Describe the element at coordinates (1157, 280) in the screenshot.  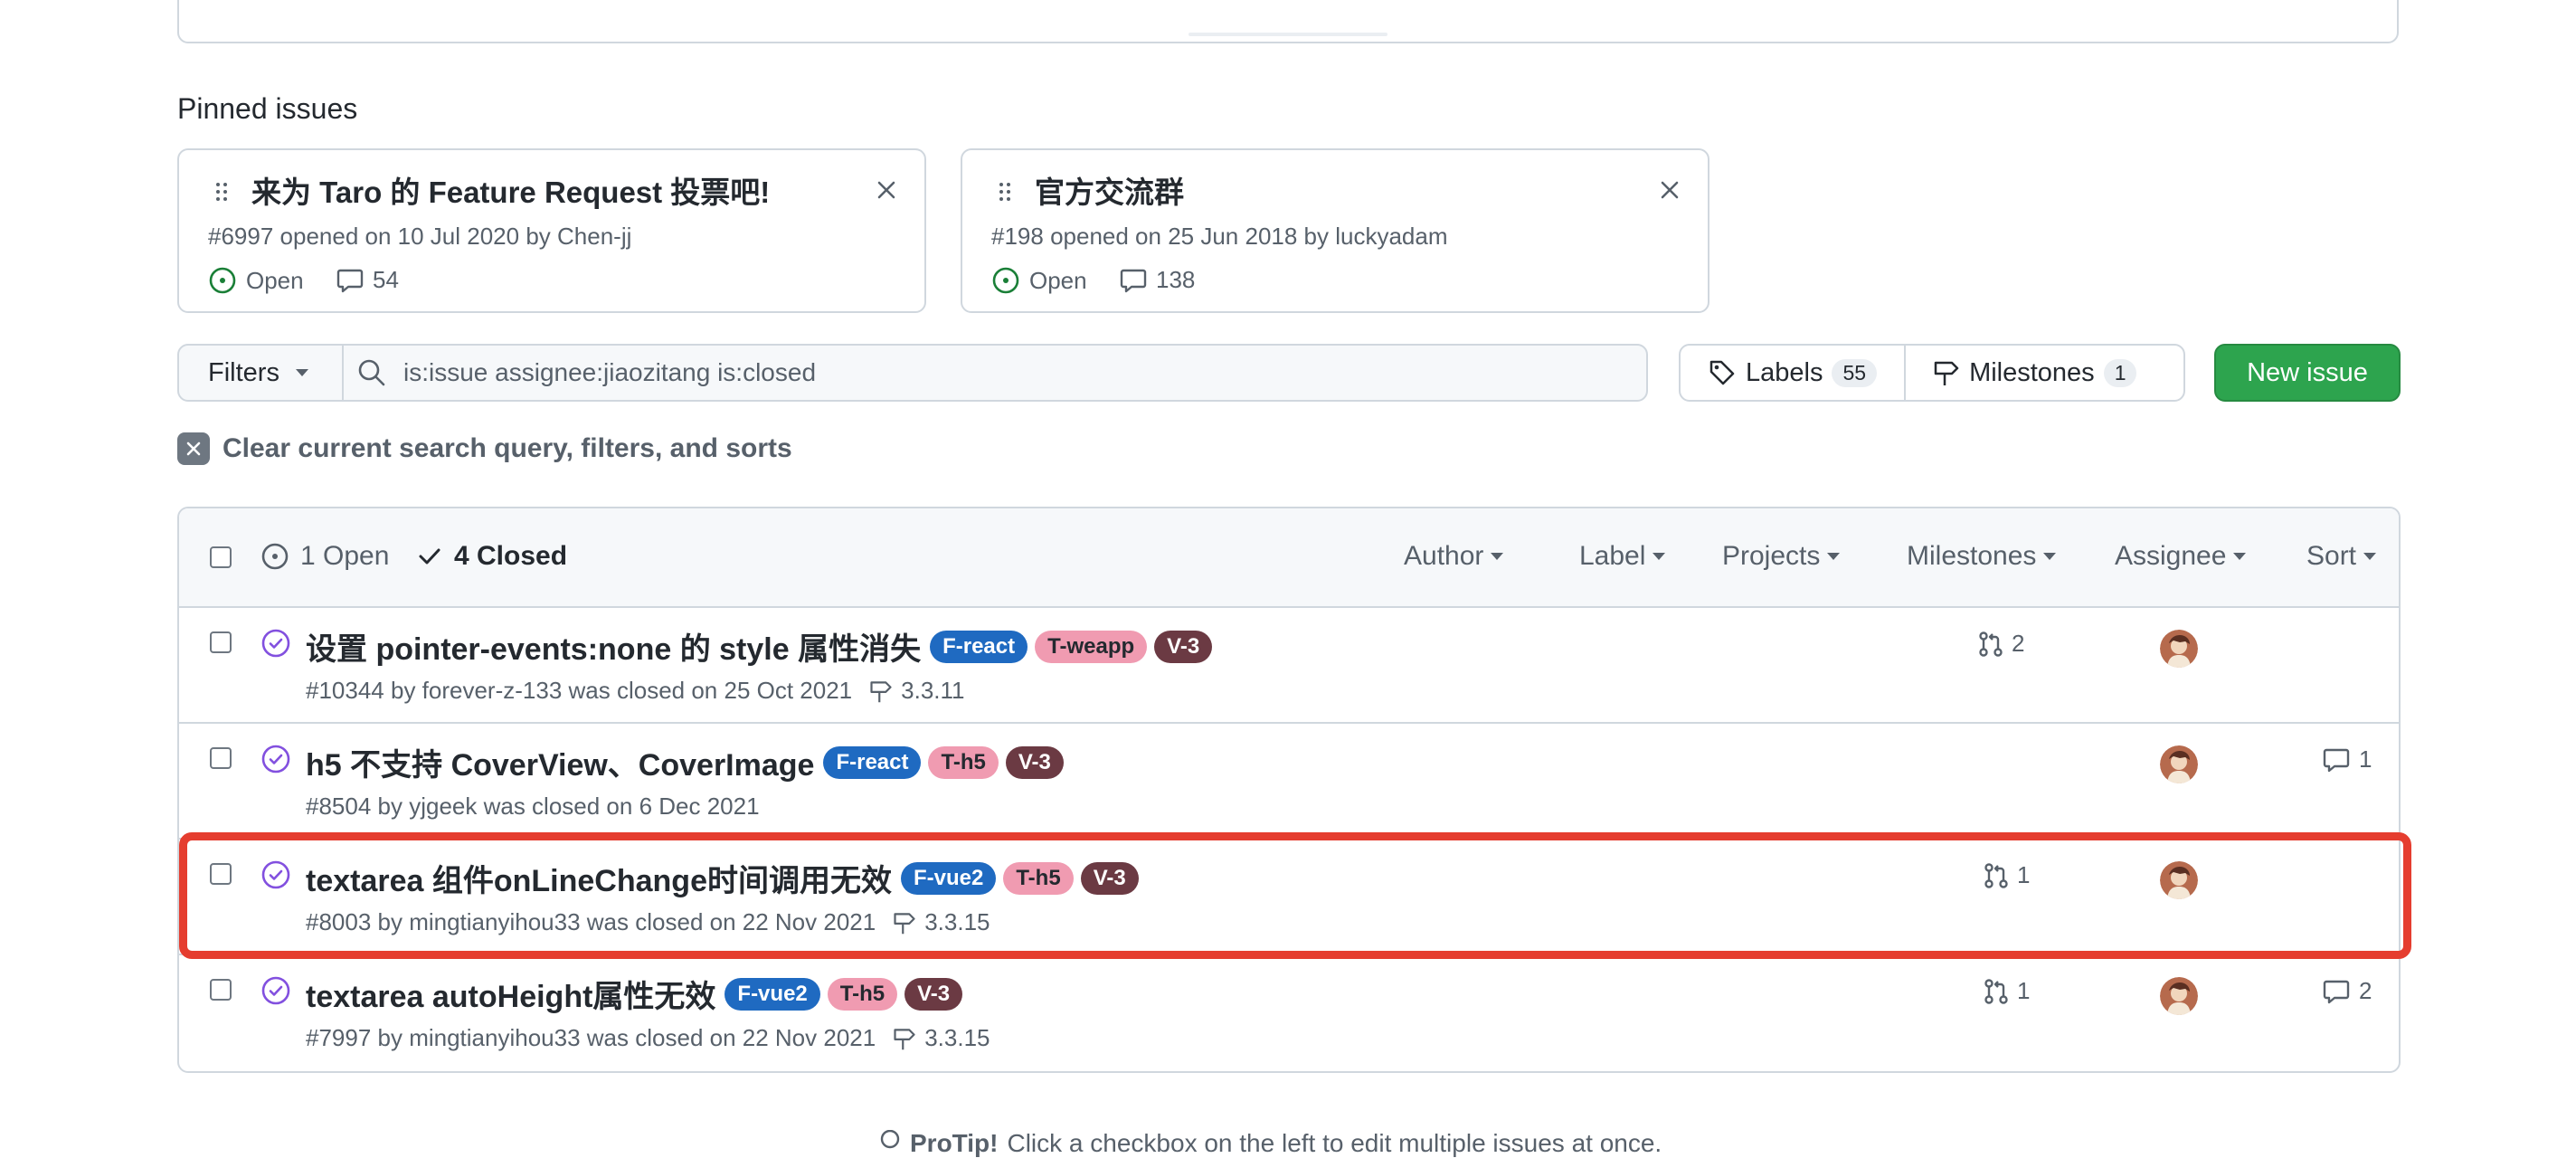
I see `comment-count: 138` at that location.